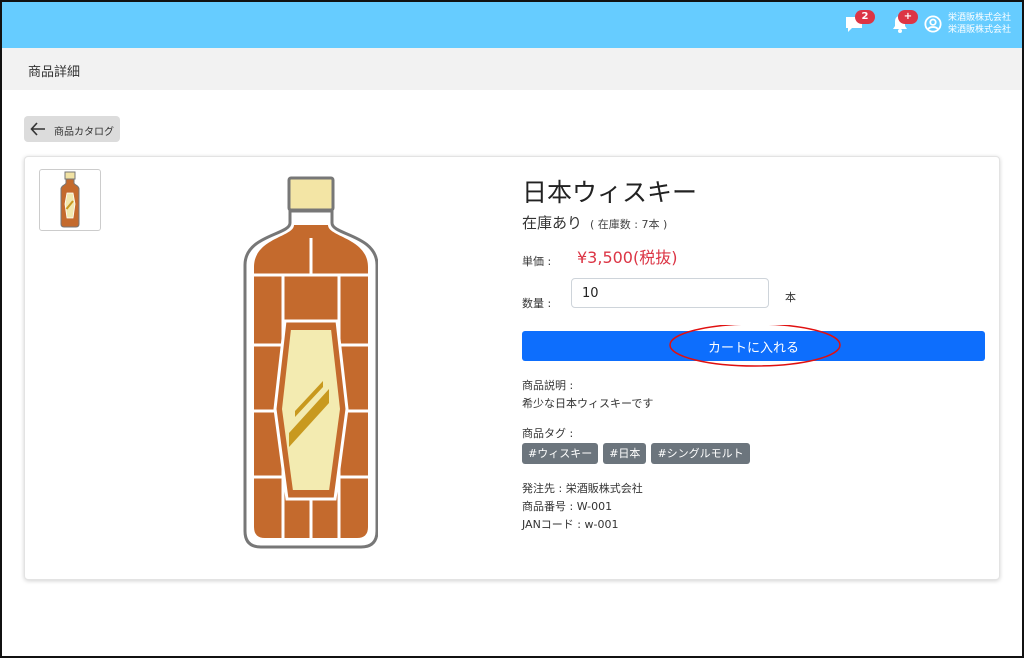  What do you see at coordinates (512, 69) in the screenshot?
I see `page-header: 商品詳細` at bounding box center [512, 69].